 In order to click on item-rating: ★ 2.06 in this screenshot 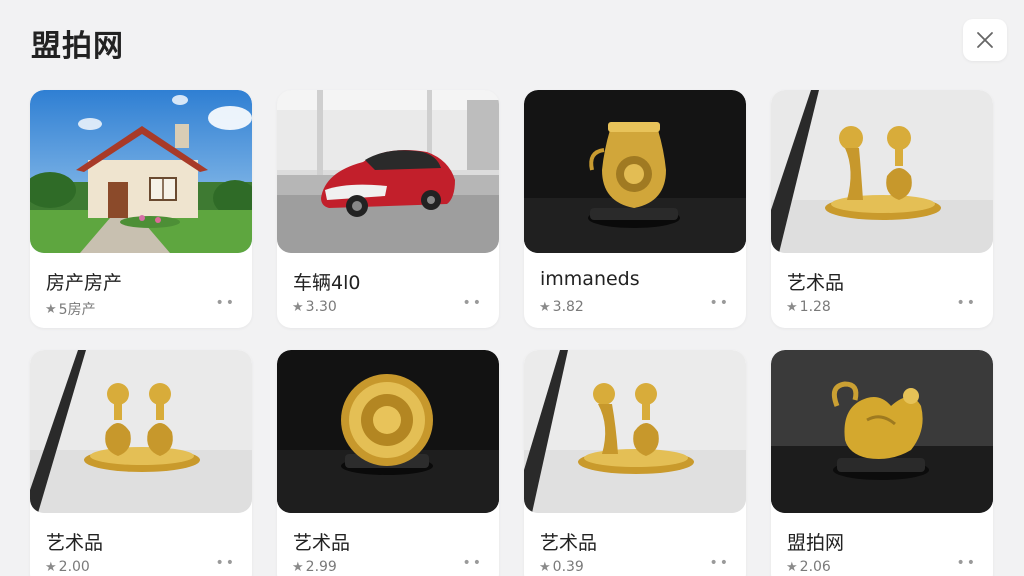, I will do `click(808, 567)`.